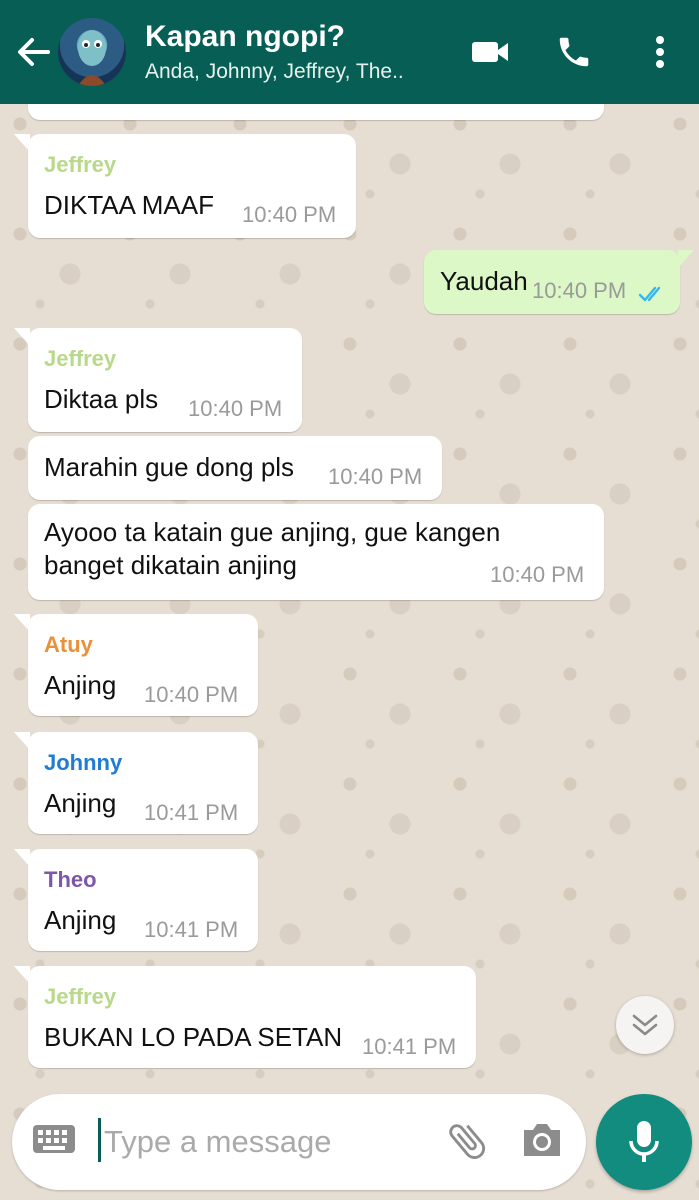  I want to click on message-bubble: Jeffrey DIKTAA MAAF 10:40 PM, so click(185, 186).